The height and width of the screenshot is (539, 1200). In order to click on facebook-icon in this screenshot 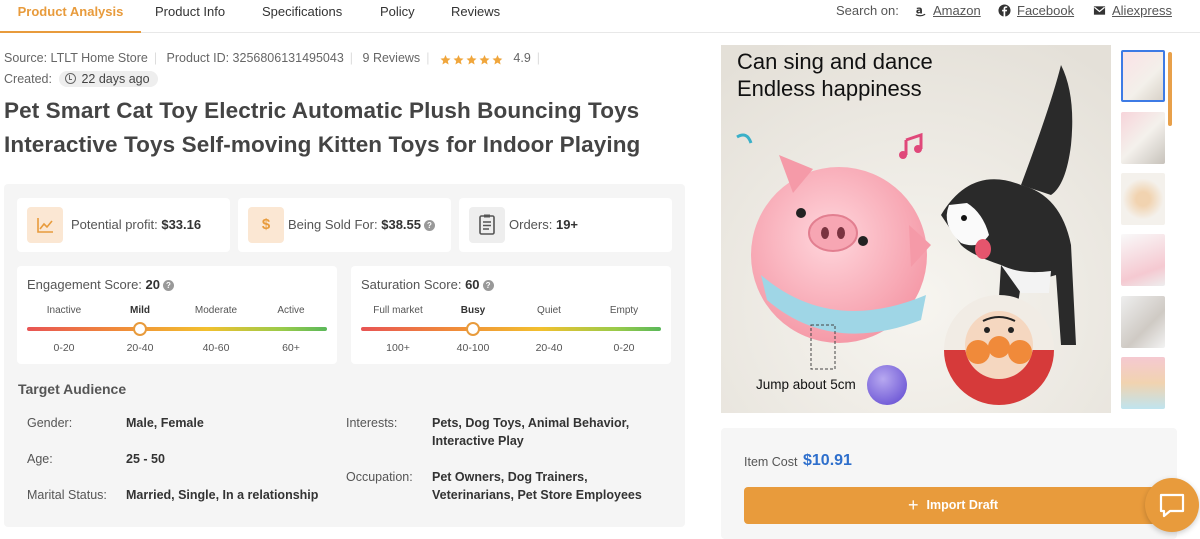, I will do `click(1004, 10)`.